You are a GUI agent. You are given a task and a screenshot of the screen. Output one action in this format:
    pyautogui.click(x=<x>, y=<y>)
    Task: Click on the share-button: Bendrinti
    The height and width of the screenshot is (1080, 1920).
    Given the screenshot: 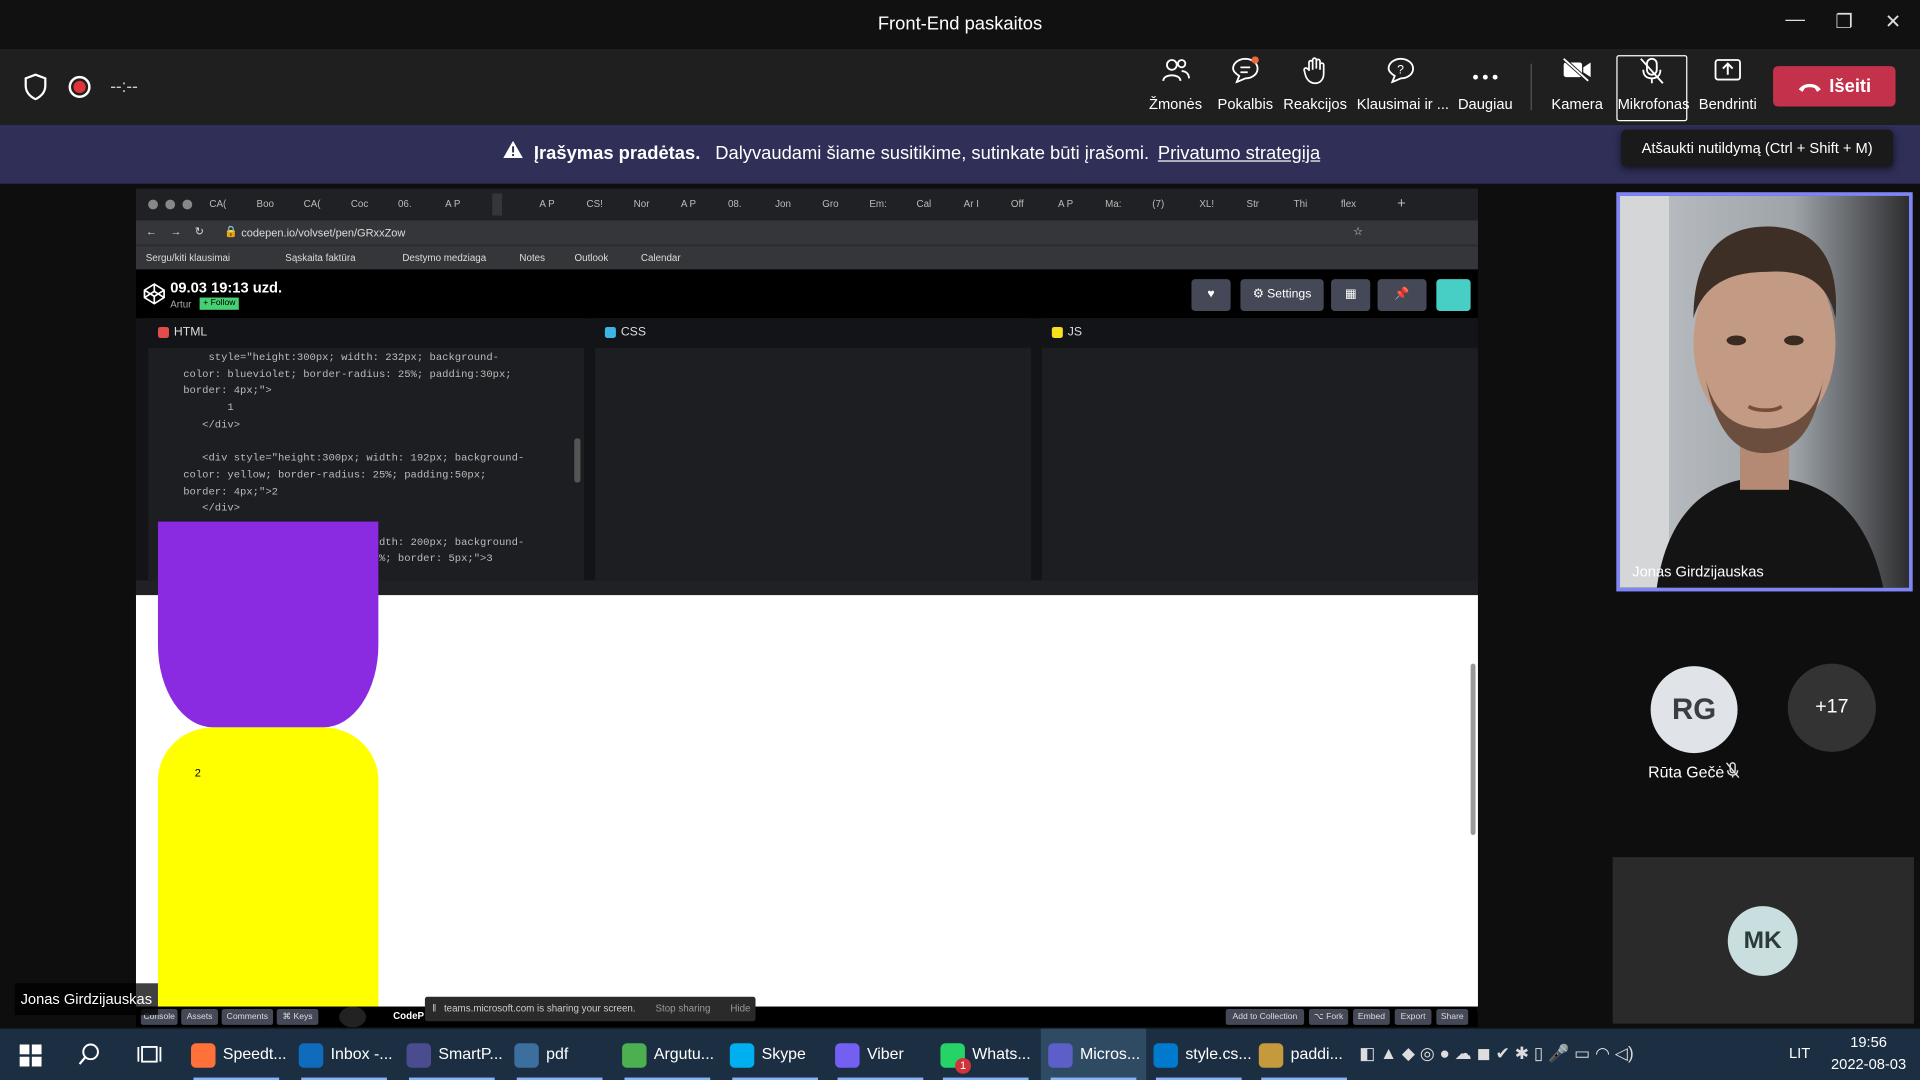 What is the action you would take?
    pyautogui.click(x=1728, y=88)
    